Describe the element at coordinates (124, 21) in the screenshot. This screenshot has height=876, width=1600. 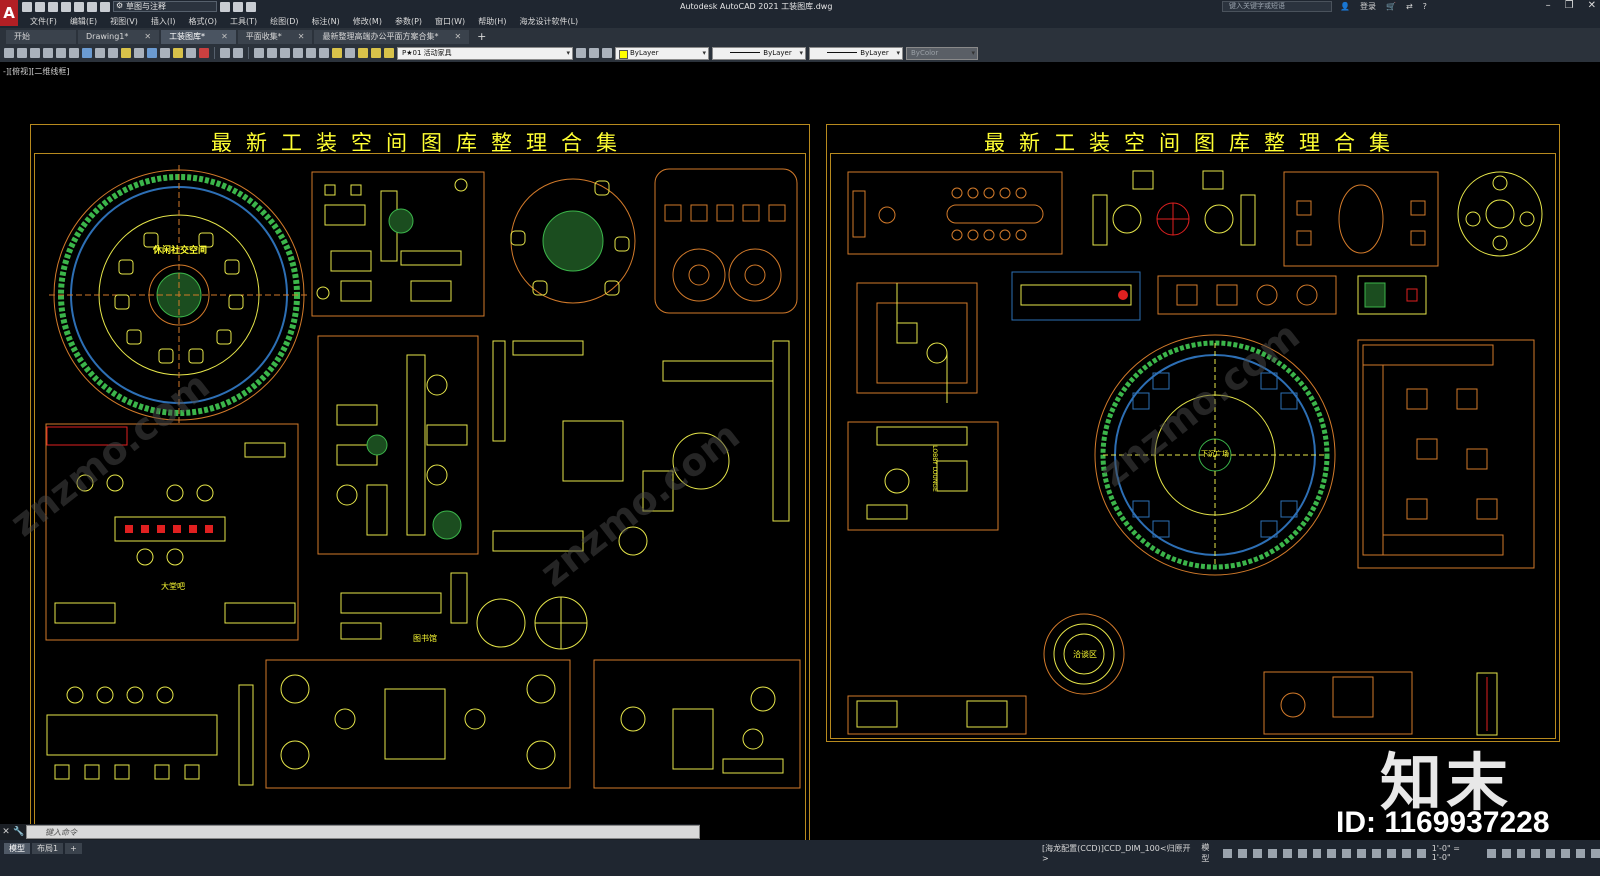
I see `menu-view: 视图(V)` at that location.